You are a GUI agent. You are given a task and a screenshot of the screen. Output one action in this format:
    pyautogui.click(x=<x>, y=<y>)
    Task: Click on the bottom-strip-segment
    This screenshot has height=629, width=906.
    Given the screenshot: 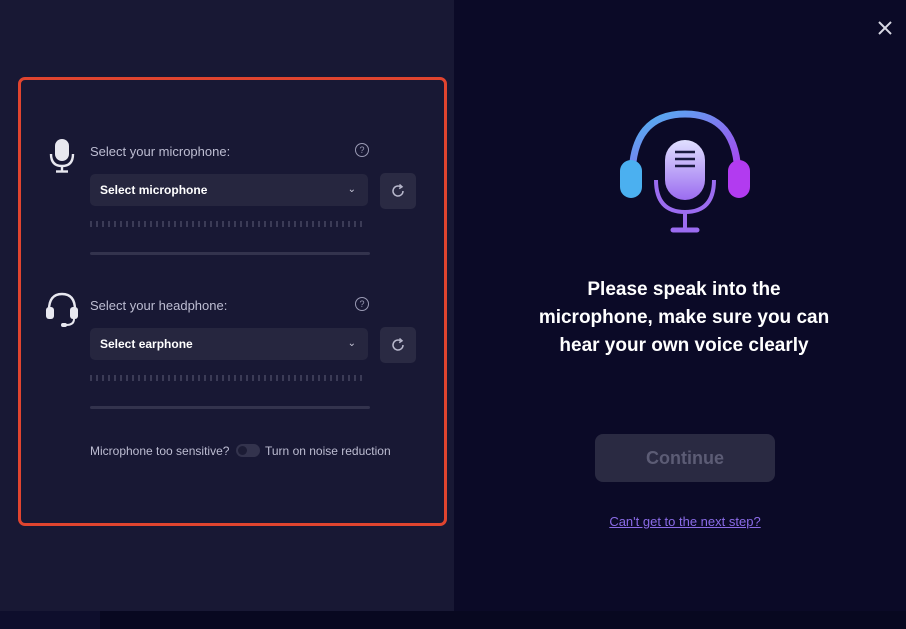 What is the action you would take?
    pyautogui.click(x=50, y=620)
    